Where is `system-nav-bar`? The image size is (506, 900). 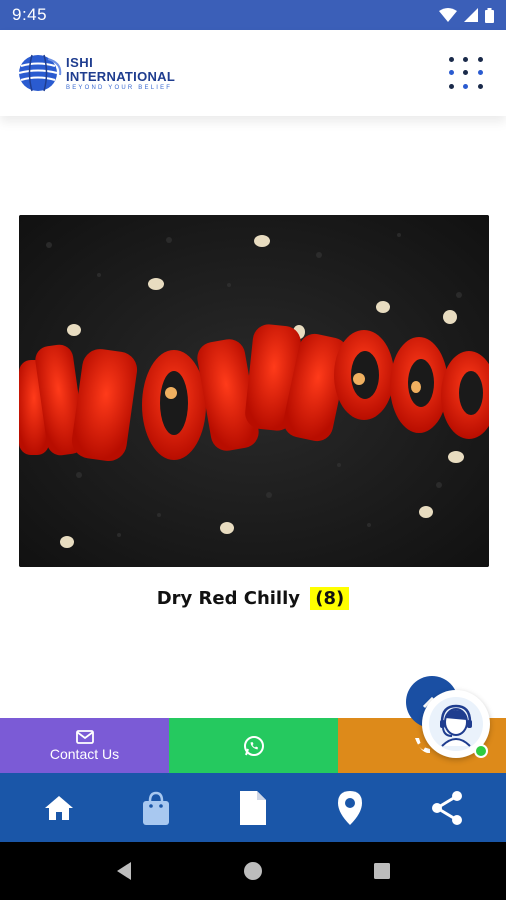 system-nav-bar is located at coordinates (253, 871).